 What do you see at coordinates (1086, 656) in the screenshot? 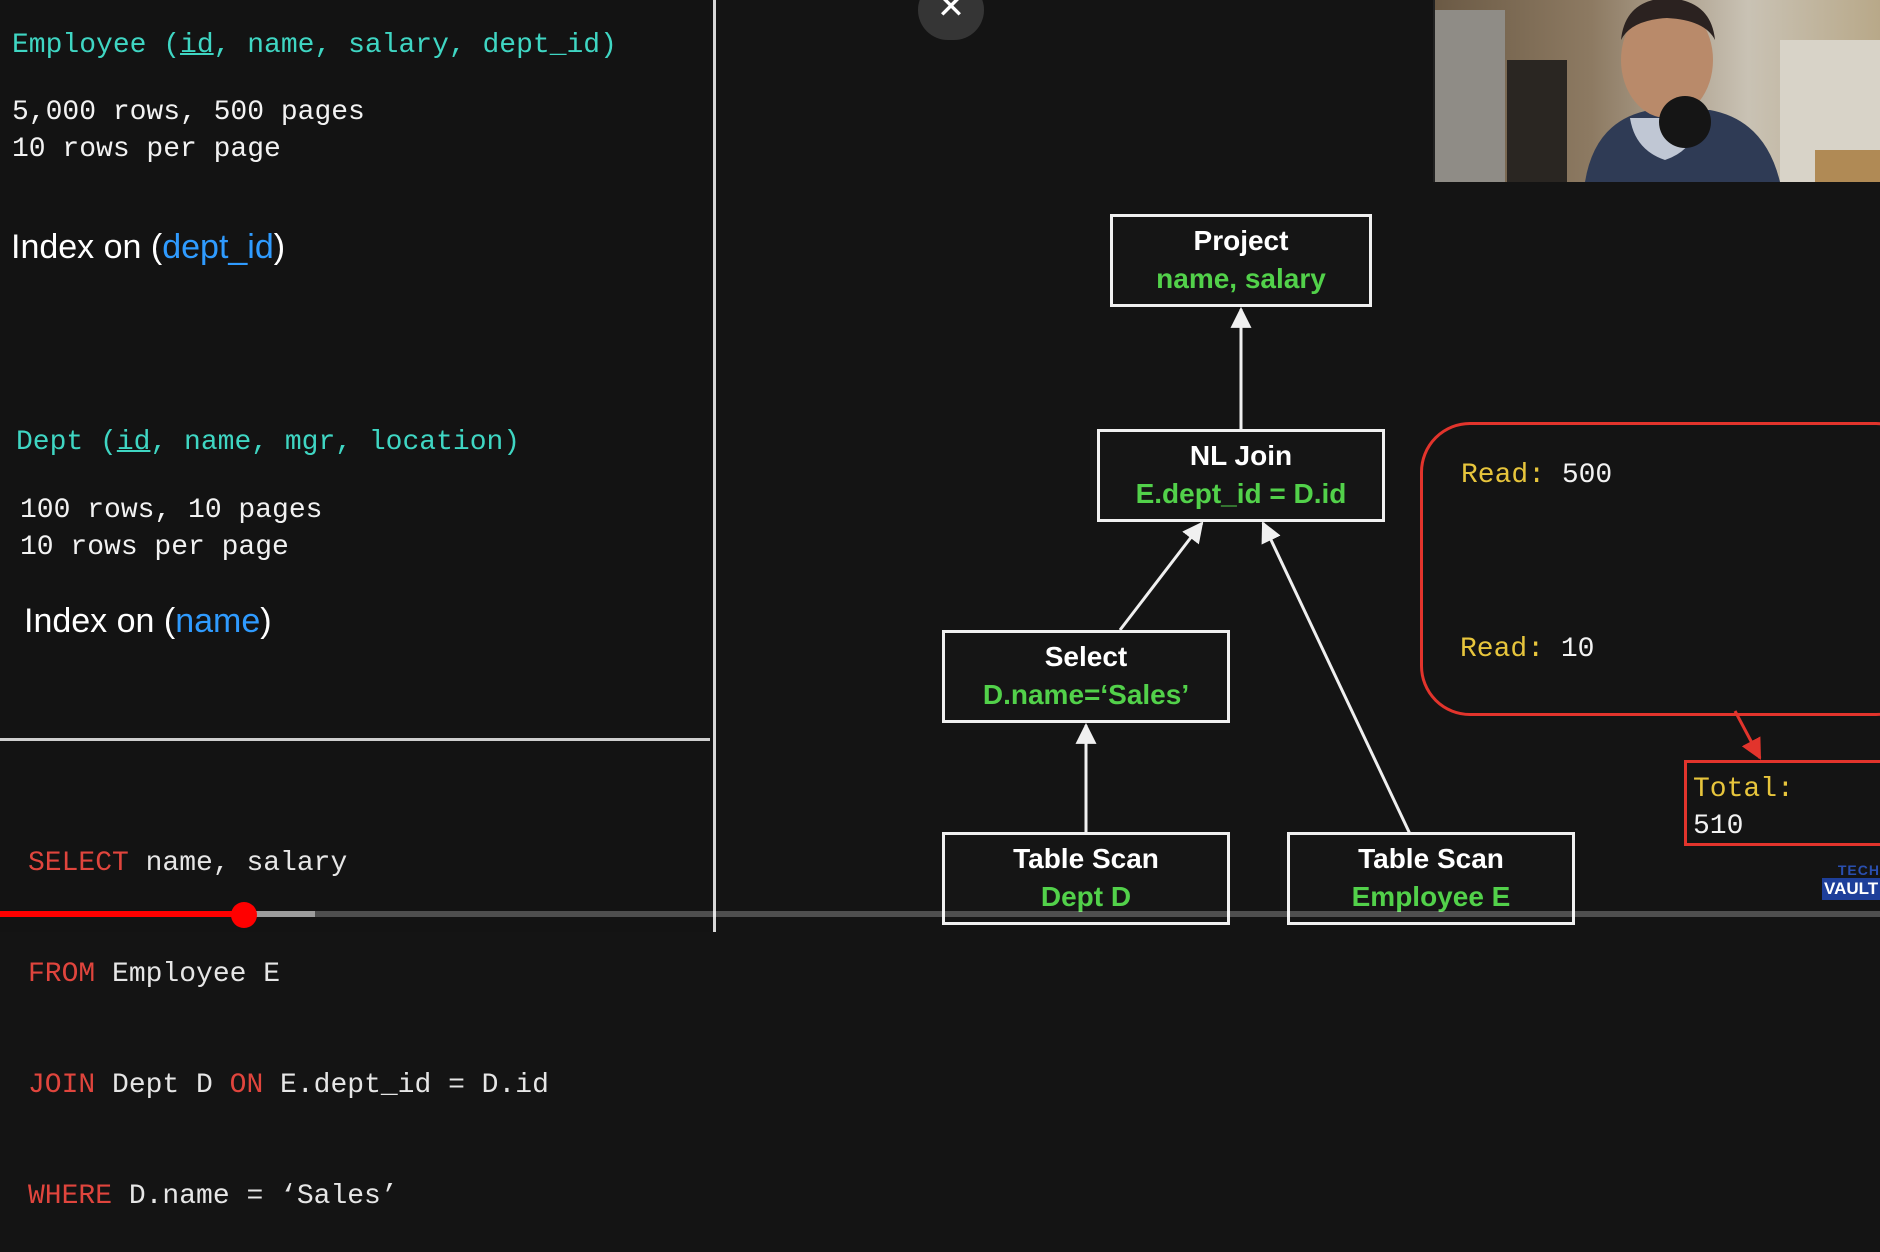
I see `node-title: Select` at bounding box center [1086, 656].